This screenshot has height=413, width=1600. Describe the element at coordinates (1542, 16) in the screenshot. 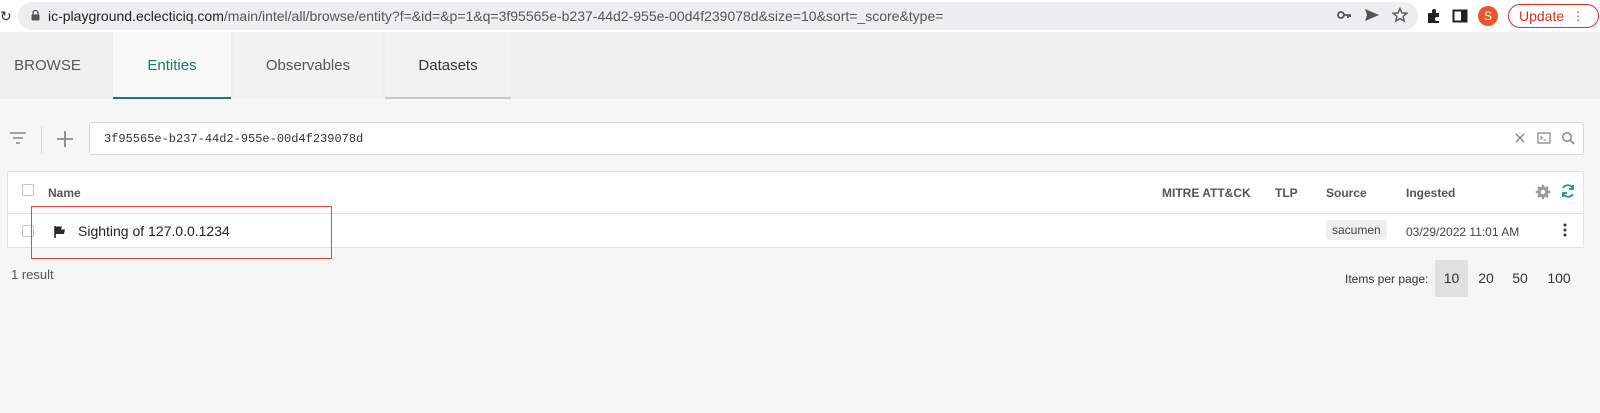

I see `update-label: Update` at that location.